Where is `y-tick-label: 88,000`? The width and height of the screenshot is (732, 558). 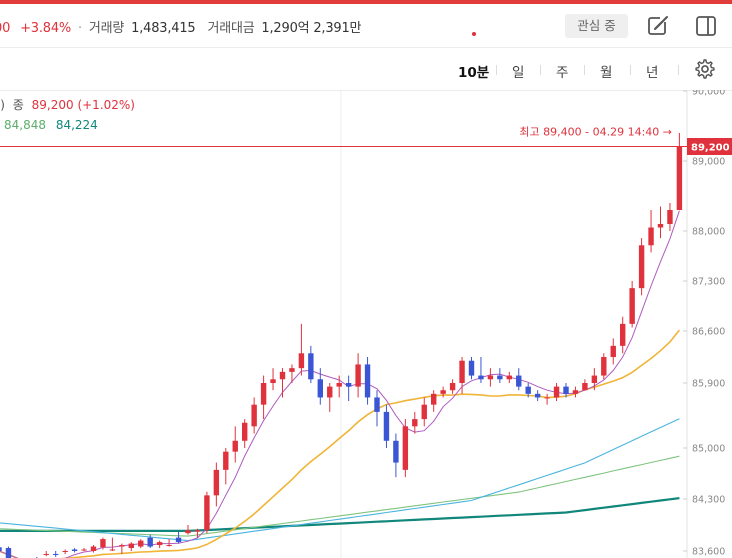 y-tick-label: 88,000 is located at coordinates (708, 232).